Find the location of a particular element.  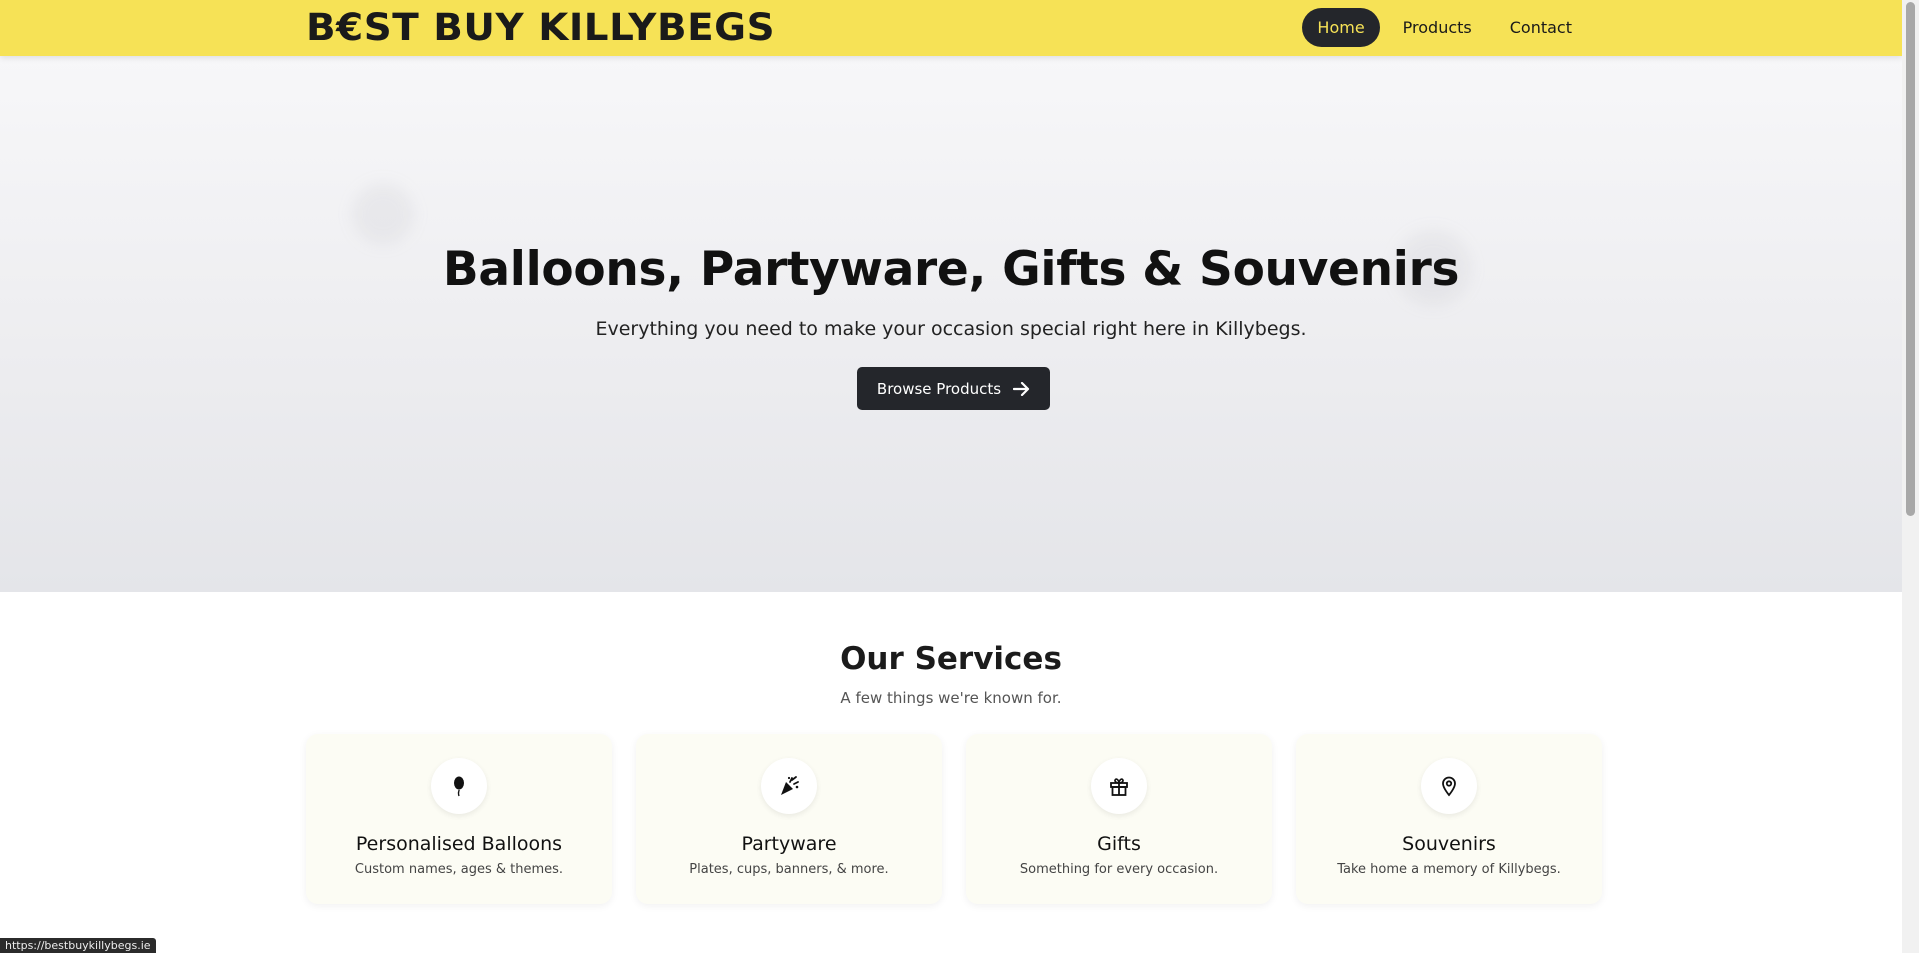

card-description: Plates, cups, banners, & more. is located at coordinates (789, 869).